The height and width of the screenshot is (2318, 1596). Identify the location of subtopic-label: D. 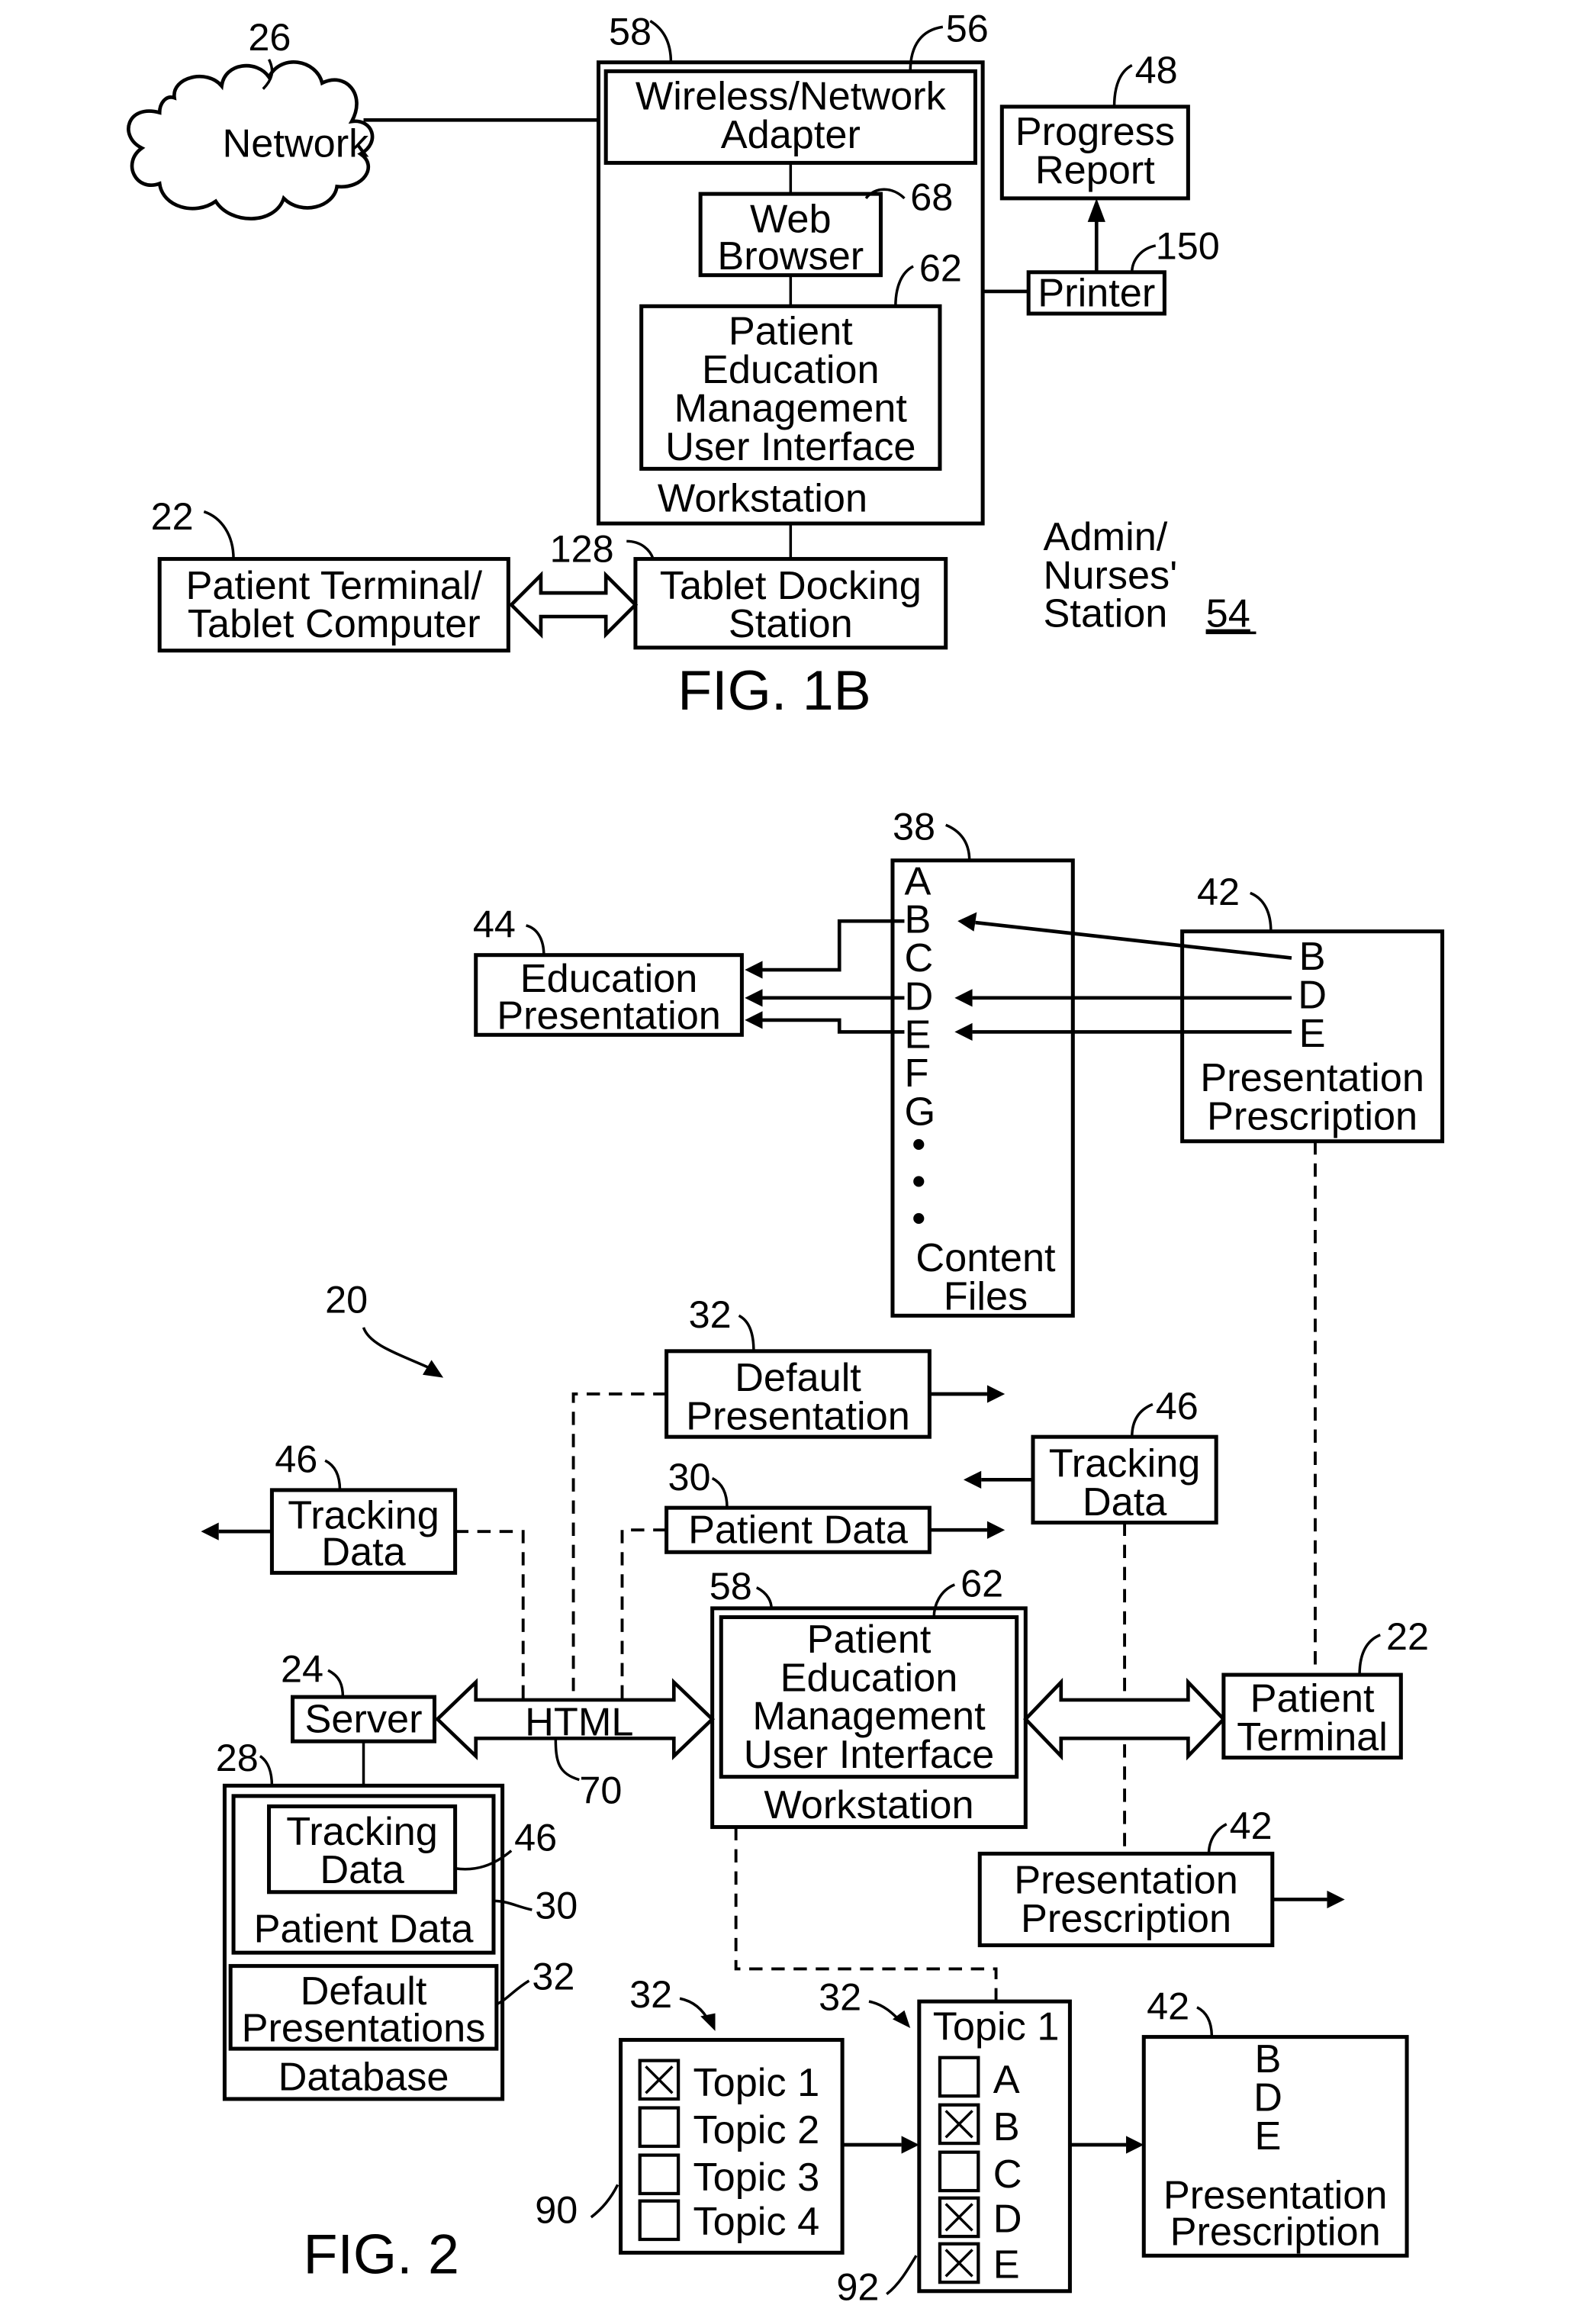
(1007, 2219).